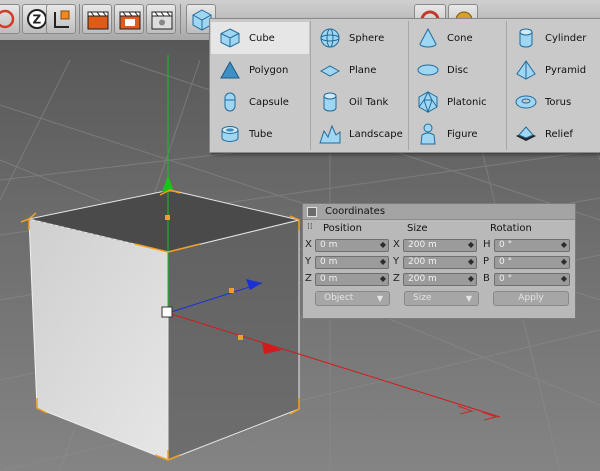 Image resolution: width=600 pixels, height=471 pixels. What do you see at coordinates (310, 227) in the screenshot?
I see `dotted-grip-icon: ⁞⁞` at bounding box center [310, 227].